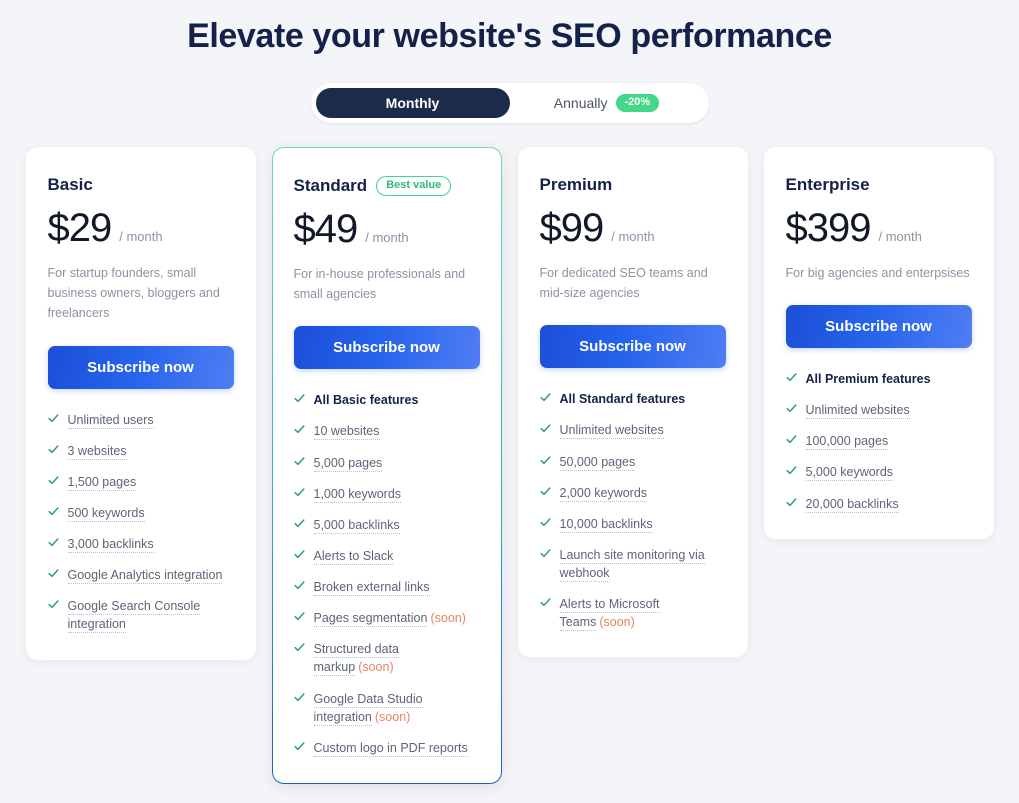  I want to click on feature-item: Custom logo in PDF reports, so click(386, 748).